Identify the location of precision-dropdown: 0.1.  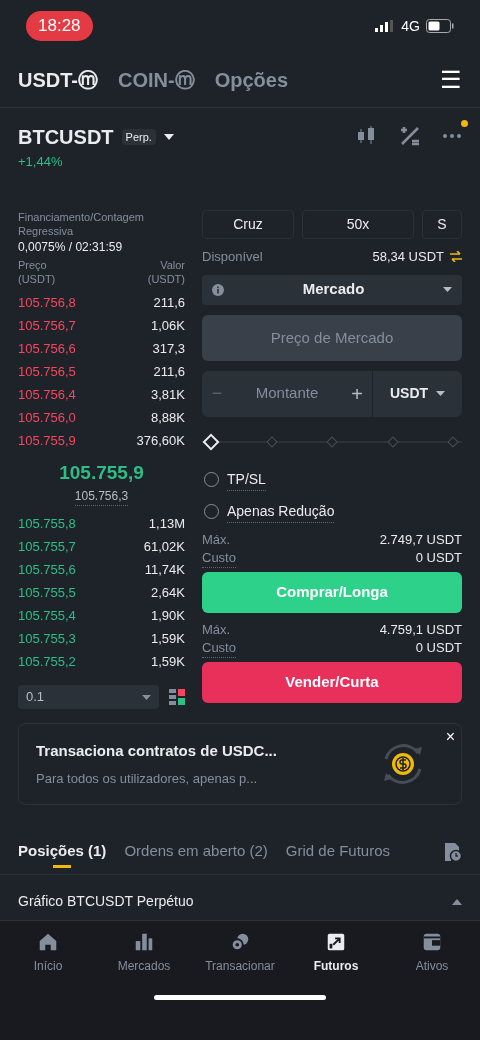
(88, 697).